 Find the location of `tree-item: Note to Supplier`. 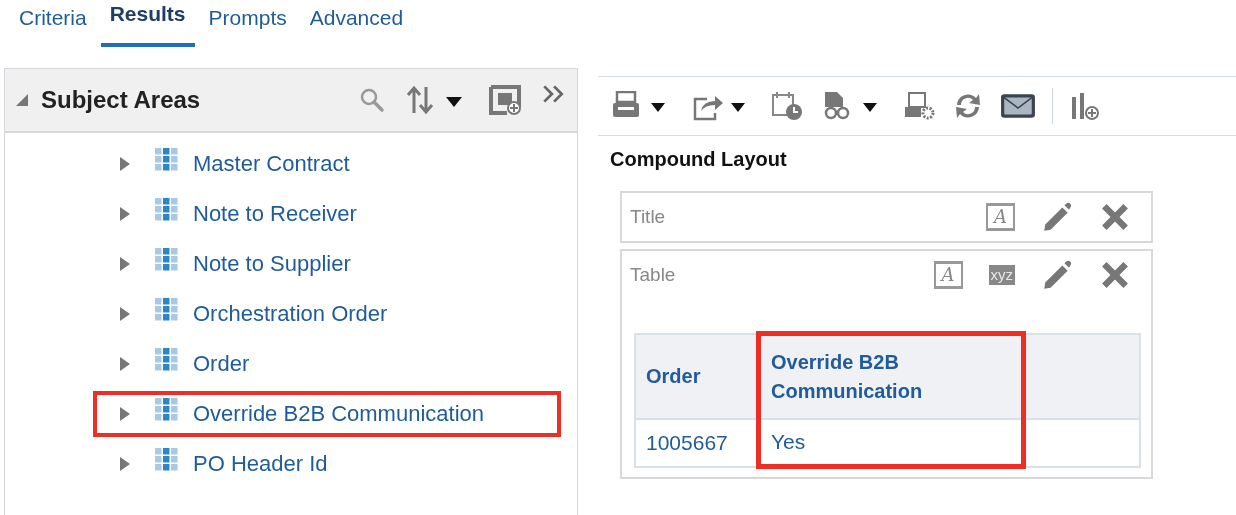

tree-item: Note to Supplier is located at coordinates (272, 264).